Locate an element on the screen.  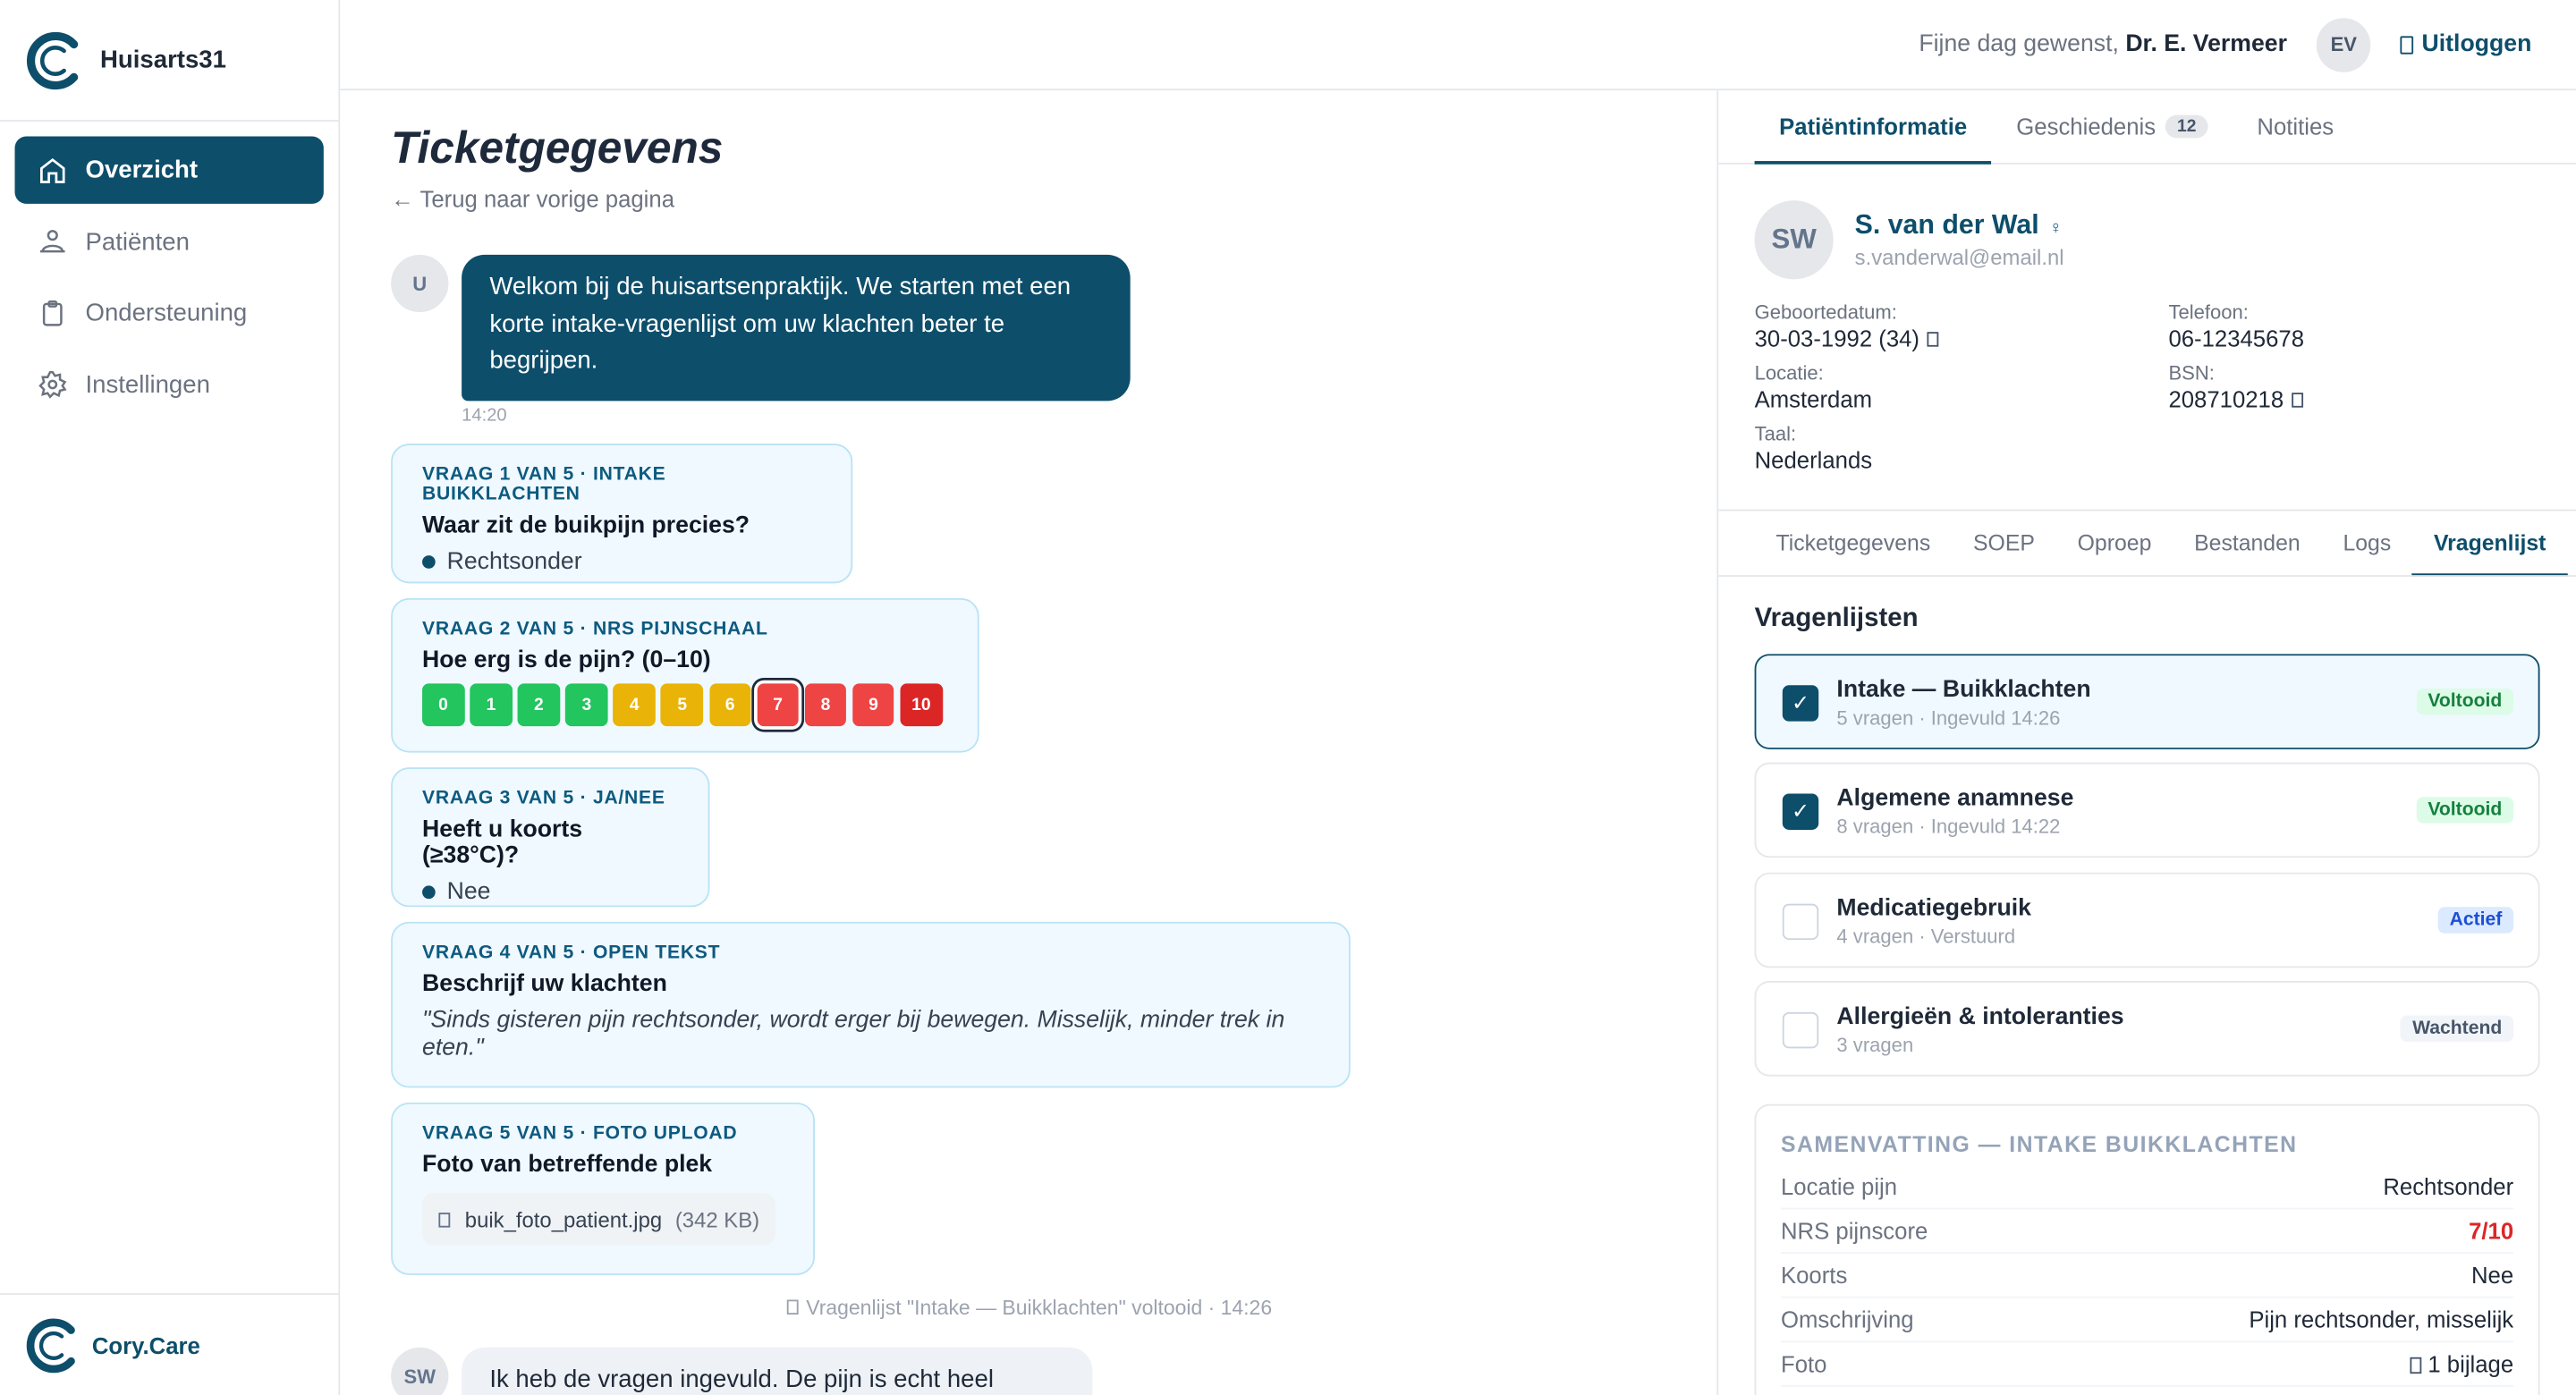
status-badge: Actief is located at coordinates (2475, 920).